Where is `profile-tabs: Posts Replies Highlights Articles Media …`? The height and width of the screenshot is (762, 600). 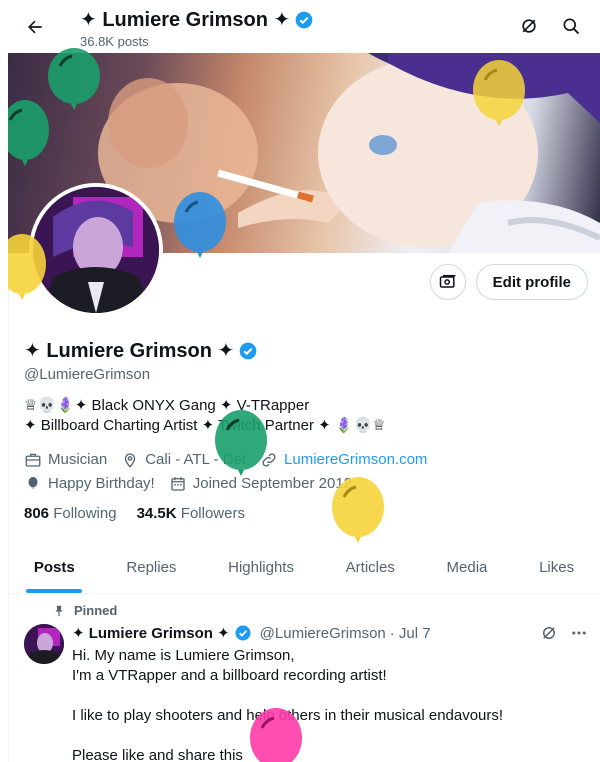 profile-tabs: Posts Replies Highlights Articles Media … is located at coordinates (304, 567).